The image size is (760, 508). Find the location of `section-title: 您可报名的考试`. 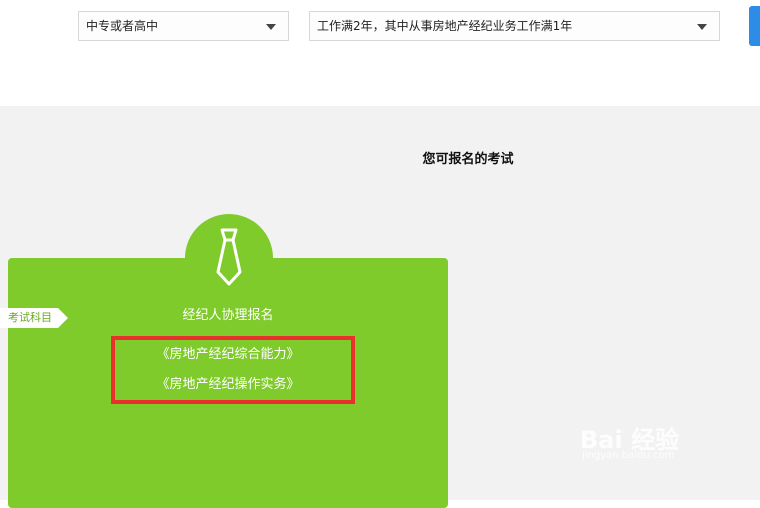

section-title: 您可报名的考试 is located at coordinates (468, 159).